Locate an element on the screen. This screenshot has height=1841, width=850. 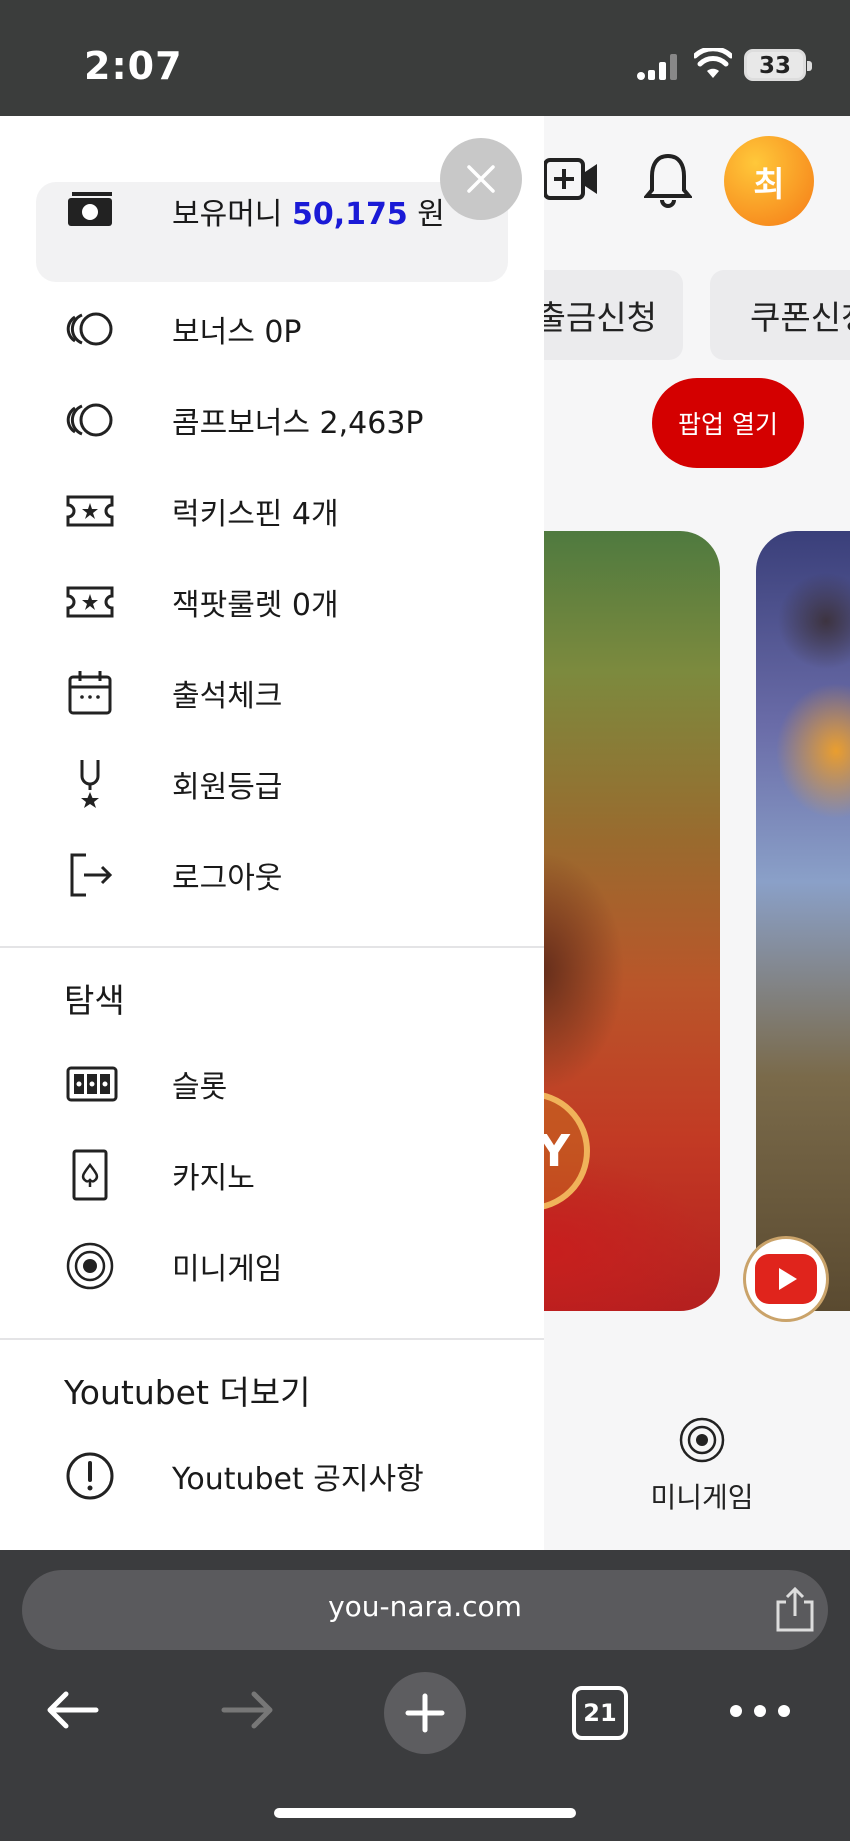
menu-item-label: 회원등급 is located at coordinates (227, 787).